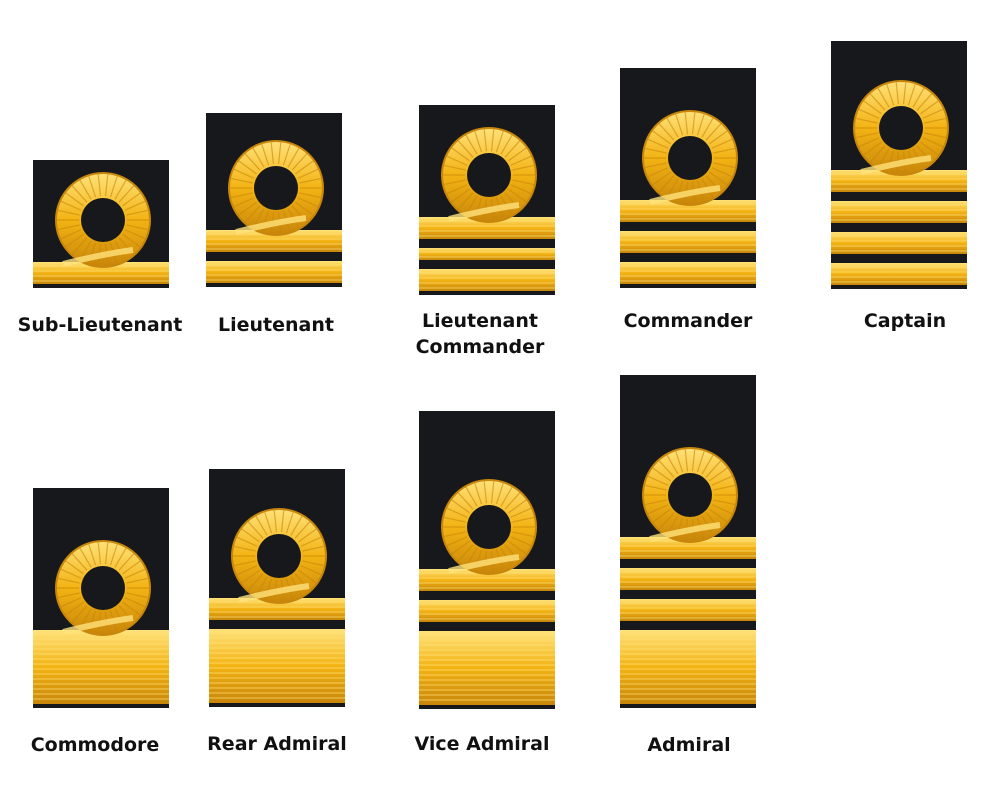 This screenshot has width=1000, height=798. I want to click on lieutenant-patch, so click(274, 200).